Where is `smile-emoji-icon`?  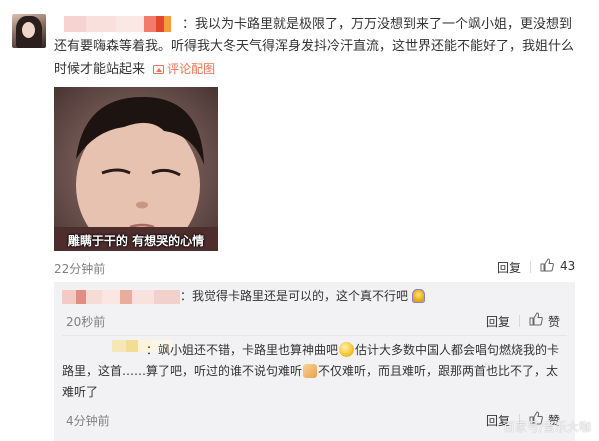
smile-emoji-icon is located at coordinates (347, 349).